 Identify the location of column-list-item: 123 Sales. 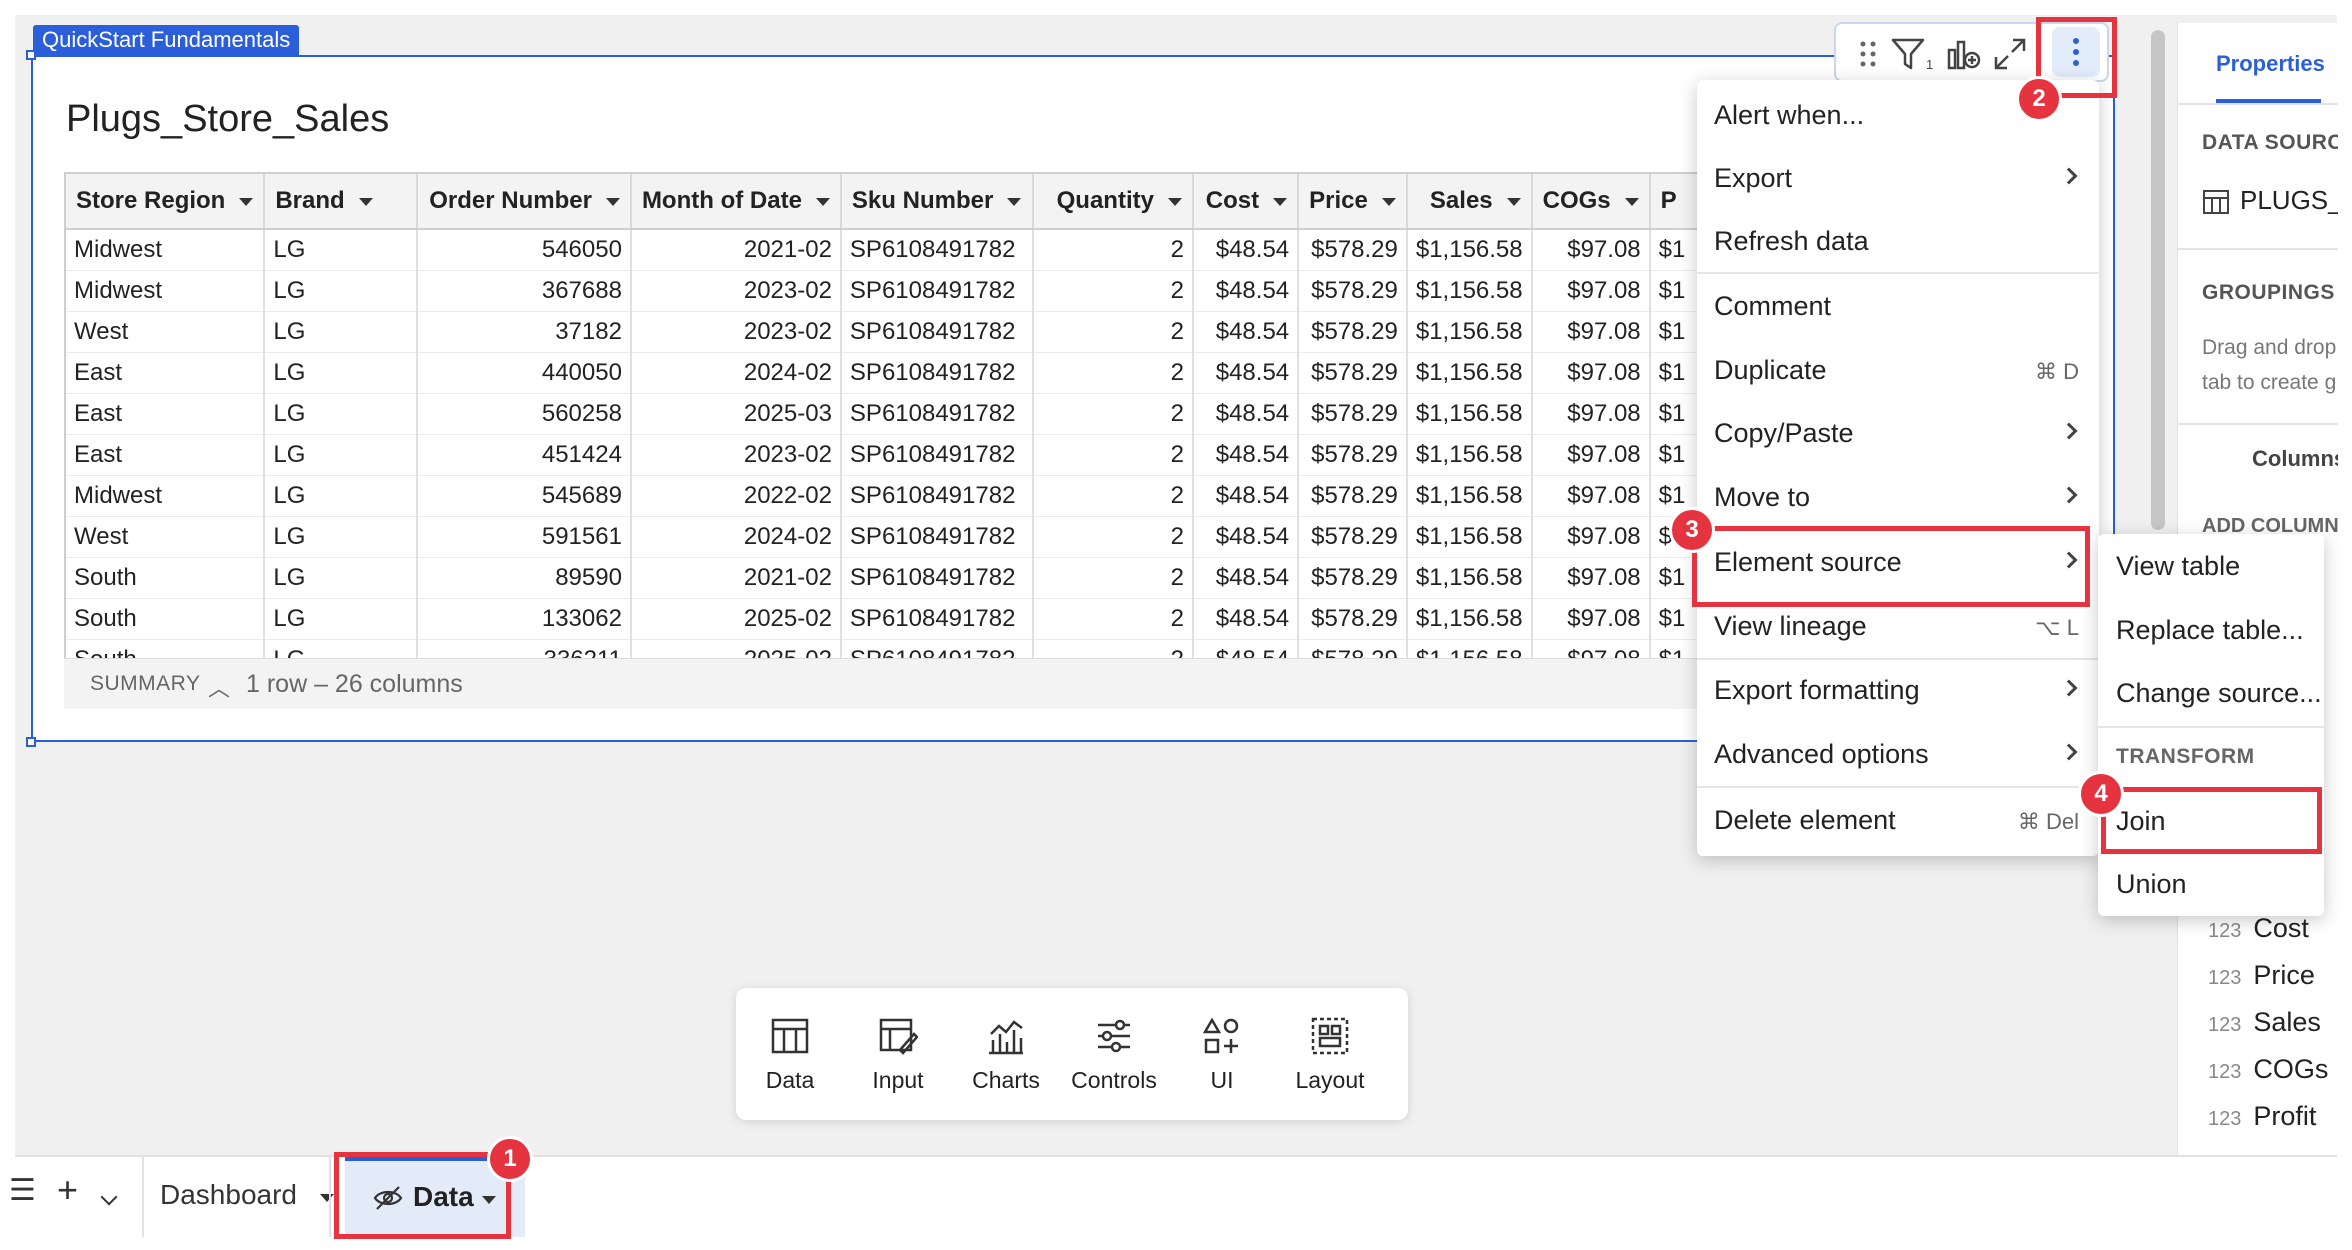
(2264, 1022).